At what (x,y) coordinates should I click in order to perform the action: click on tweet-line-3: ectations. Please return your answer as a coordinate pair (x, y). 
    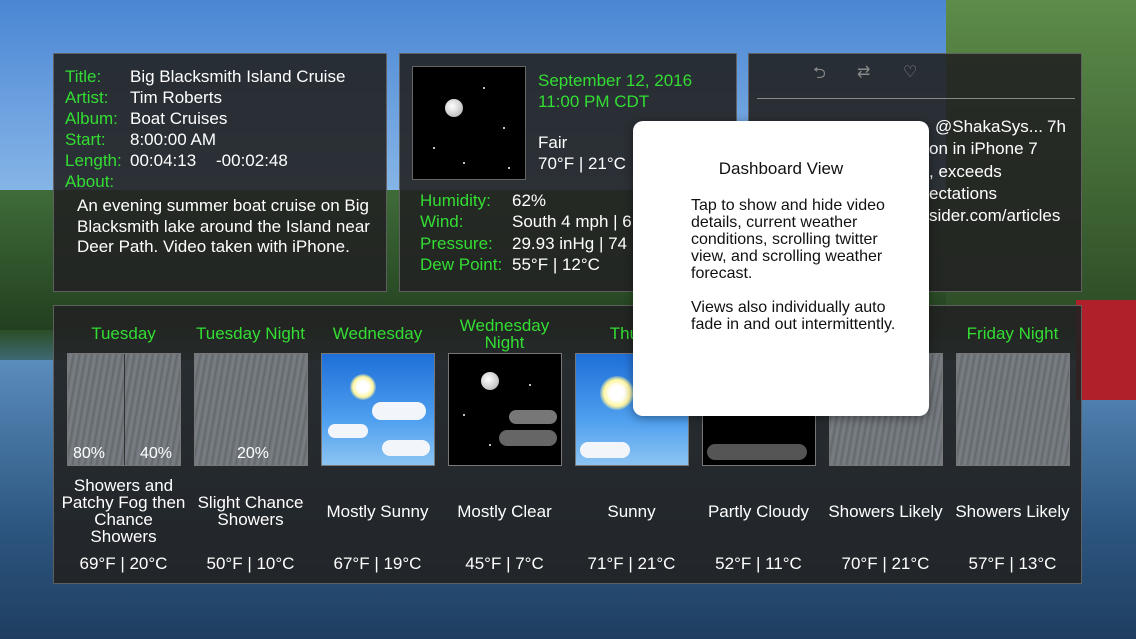
    Looking at the image, I should click on (963, 193).